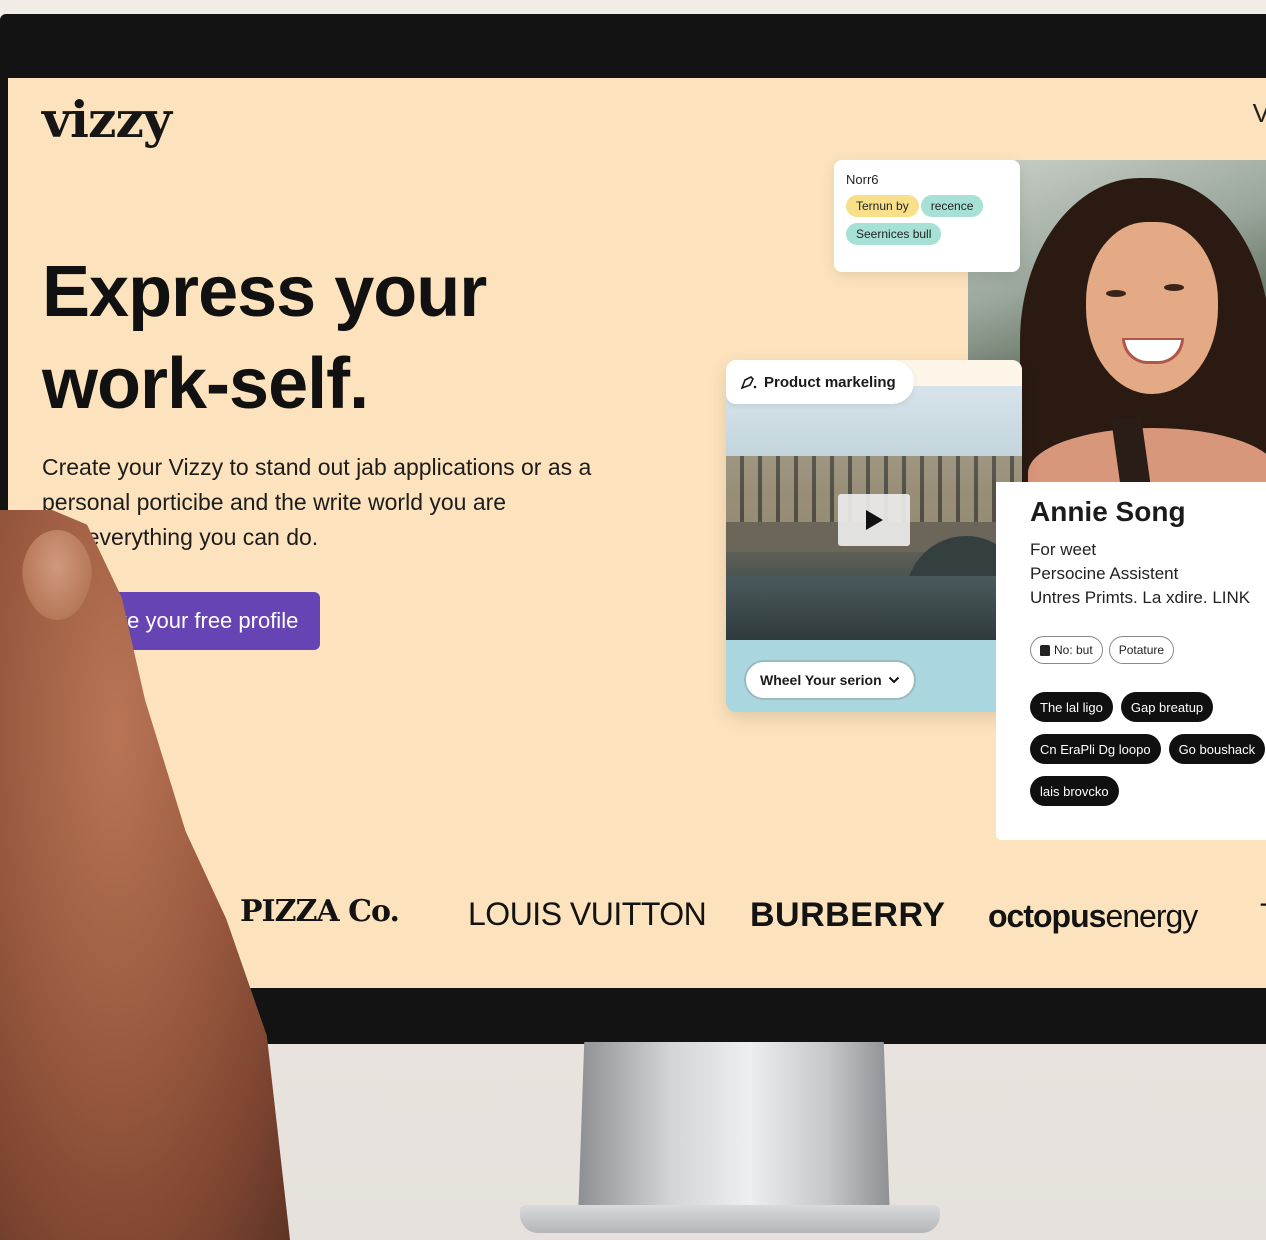  I want to click on play-button, so click(874, 520).